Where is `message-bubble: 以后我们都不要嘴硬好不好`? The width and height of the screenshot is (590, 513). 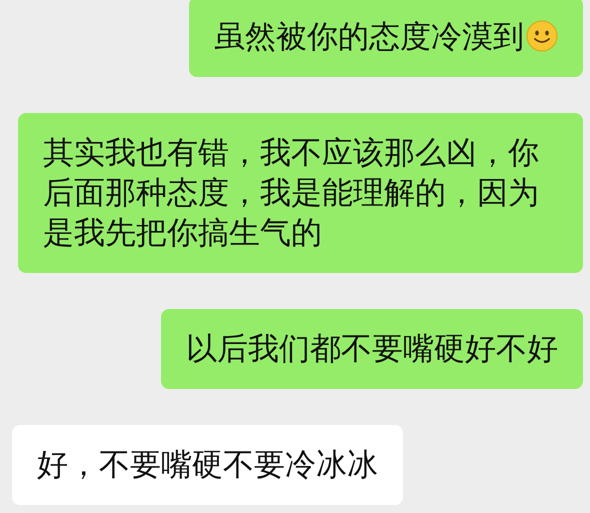
message-bubble: 以后我们都不要嘴硬好不好 is located at coordinates (372, 349).